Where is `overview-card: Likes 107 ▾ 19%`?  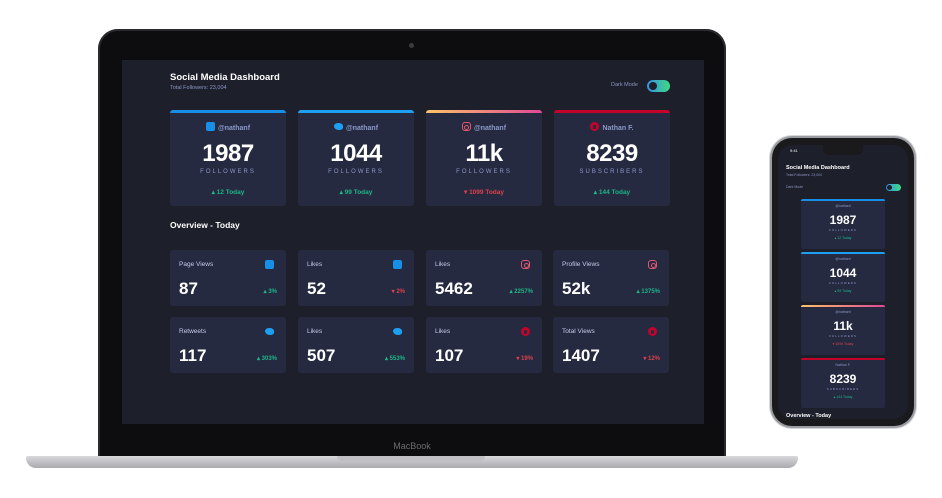 overview-card: Likes 107 ▾ 19% is located at coordinates (484, 345).